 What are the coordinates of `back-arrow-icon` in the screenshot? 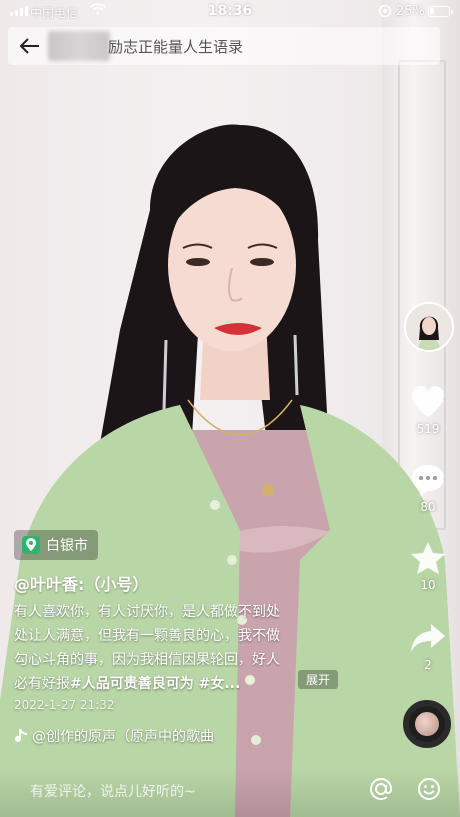 It's located at (30, 46).